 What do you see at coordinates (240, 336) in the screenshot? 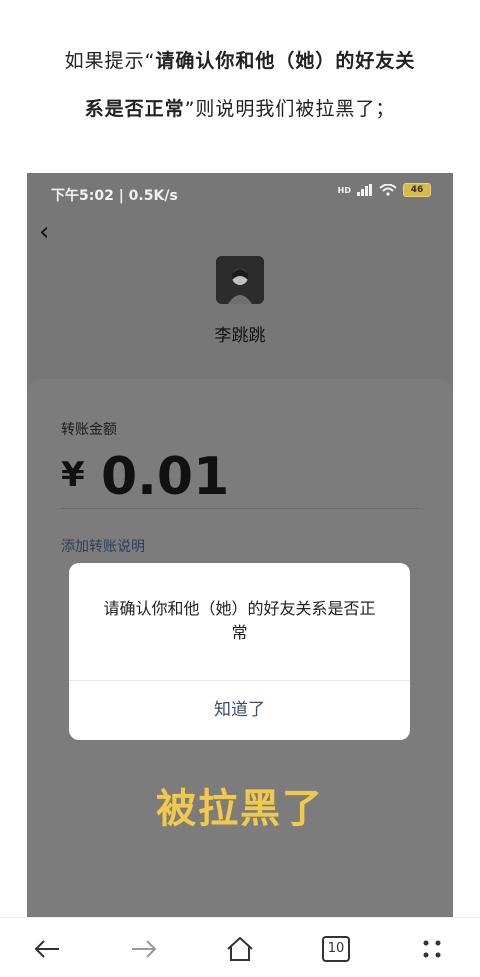
I see `contact-name: 李跳跳` at bounding box center [240, 336].